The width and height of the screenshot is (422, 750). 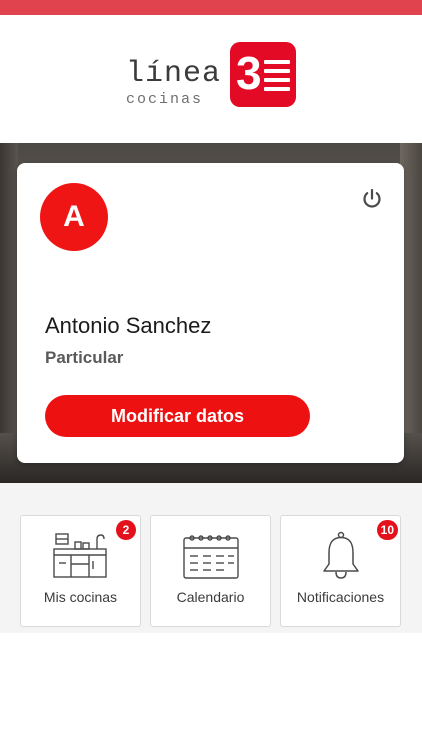 What do you see at coordinates (340, 597) in the screenshot?
I see `tile-label: Notificaciones` at bounding box center [340, 597].